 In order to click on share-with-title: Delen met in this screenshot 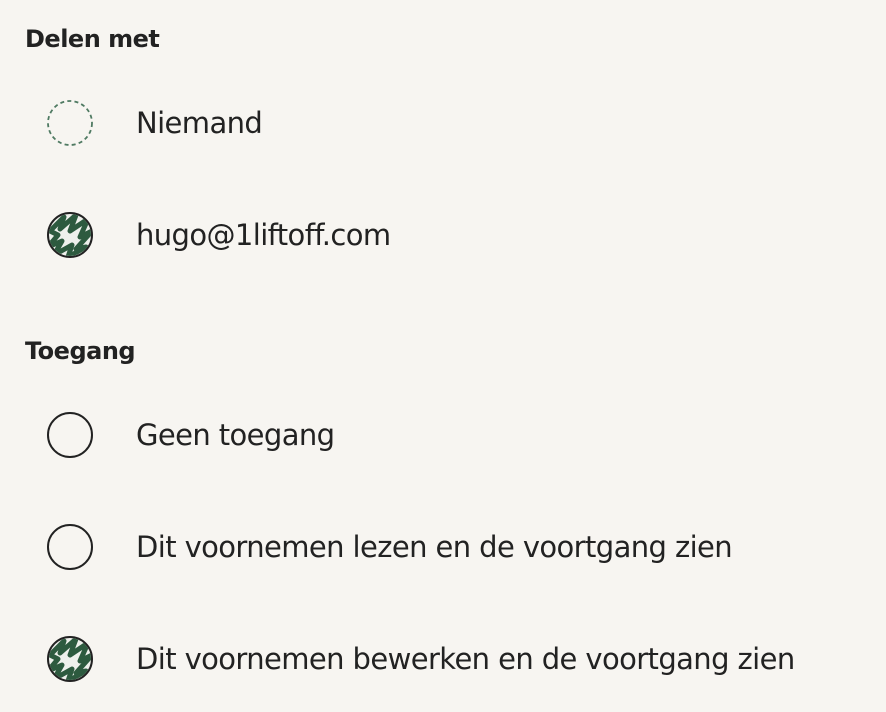, I will do `click(92, 39)`.